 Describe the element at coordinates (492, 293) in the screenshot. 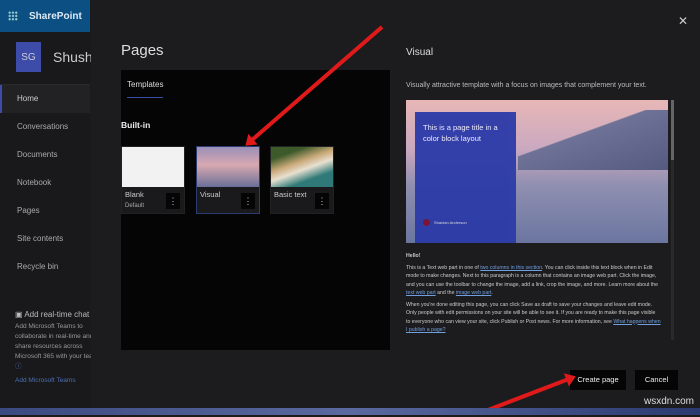

I see `body-text: .` at that location.